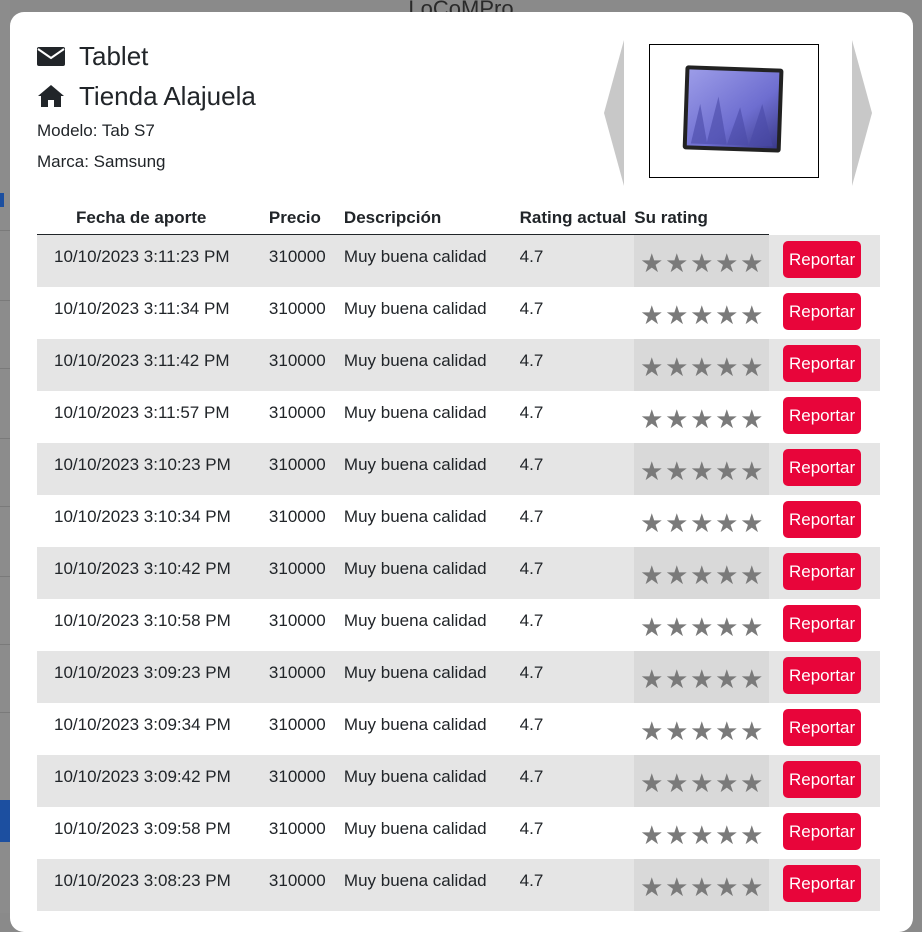 The height and width of the screenshot is (932, 922). I want to click on carousel-next-icon, so click(862, 113).